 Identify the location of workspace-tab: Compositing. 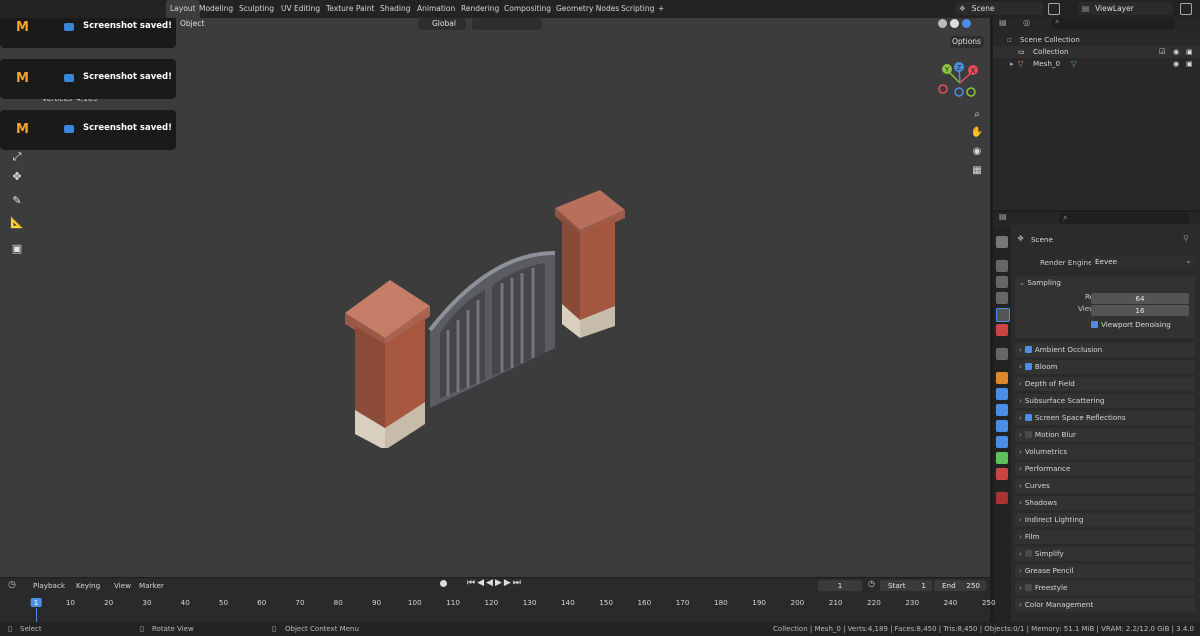
(527, 9).